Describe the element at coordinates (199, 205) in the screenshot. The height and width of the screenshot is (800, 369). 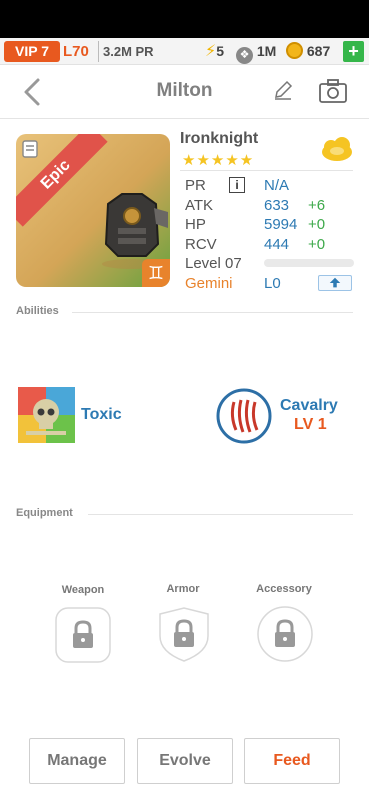
I see `atk-label: ATK` at that location.